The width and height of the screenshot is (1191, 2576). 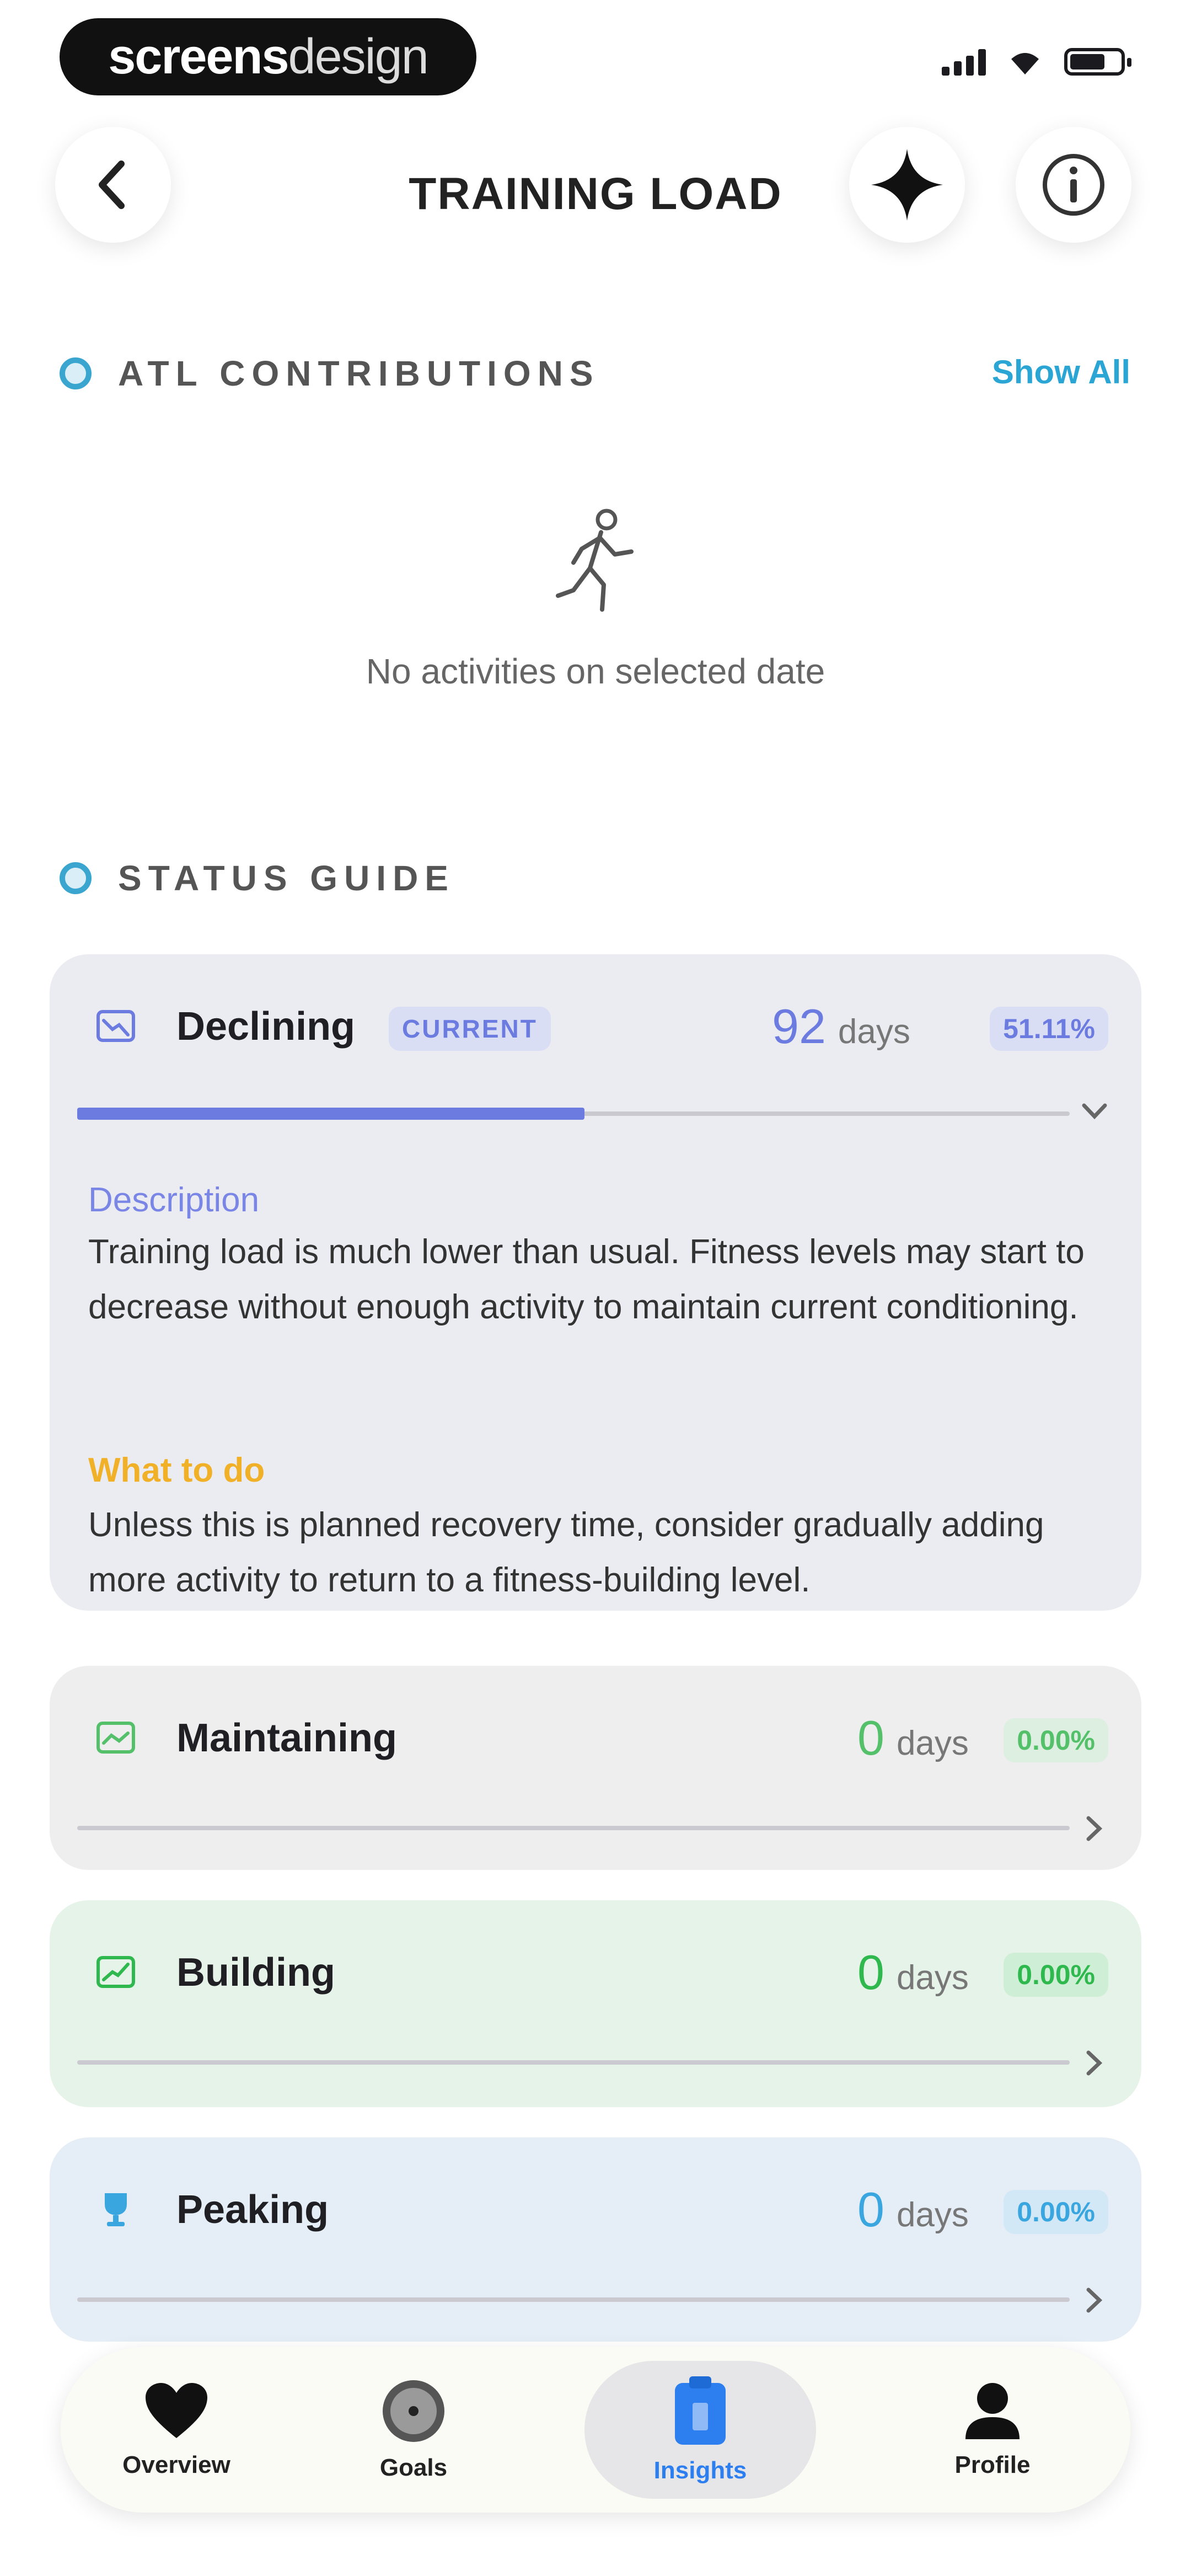 I want to click on bottom-tab-bar: Overview Goals Insights Profile, so click(x=595, y=2430).